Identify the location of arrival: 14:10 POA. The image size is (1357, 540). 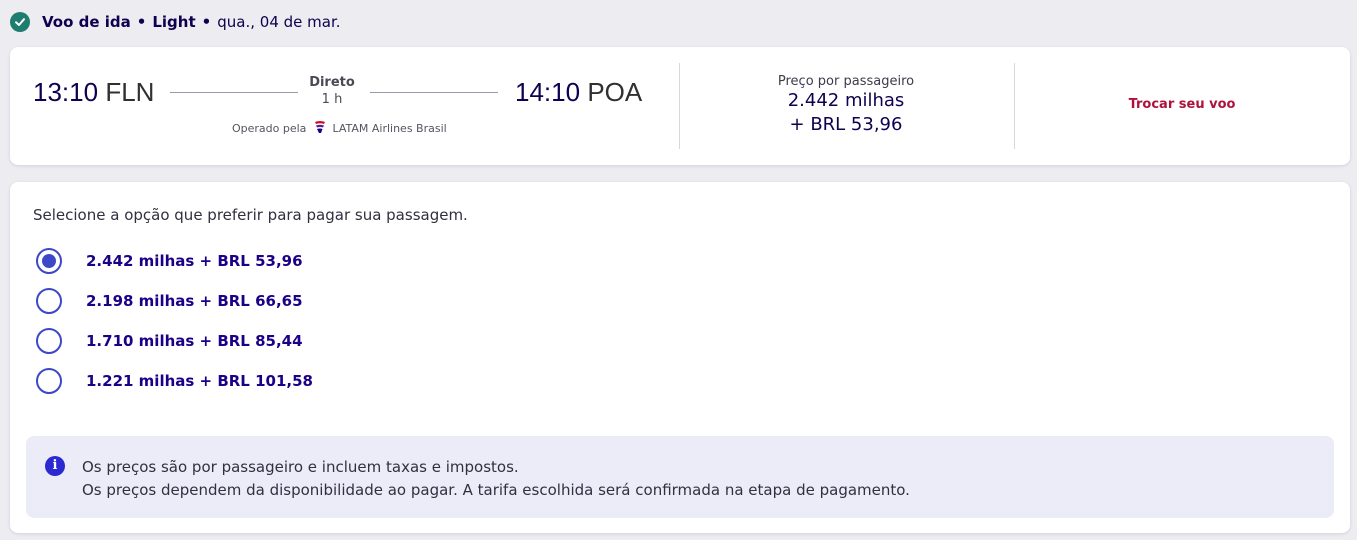
(578, 92).